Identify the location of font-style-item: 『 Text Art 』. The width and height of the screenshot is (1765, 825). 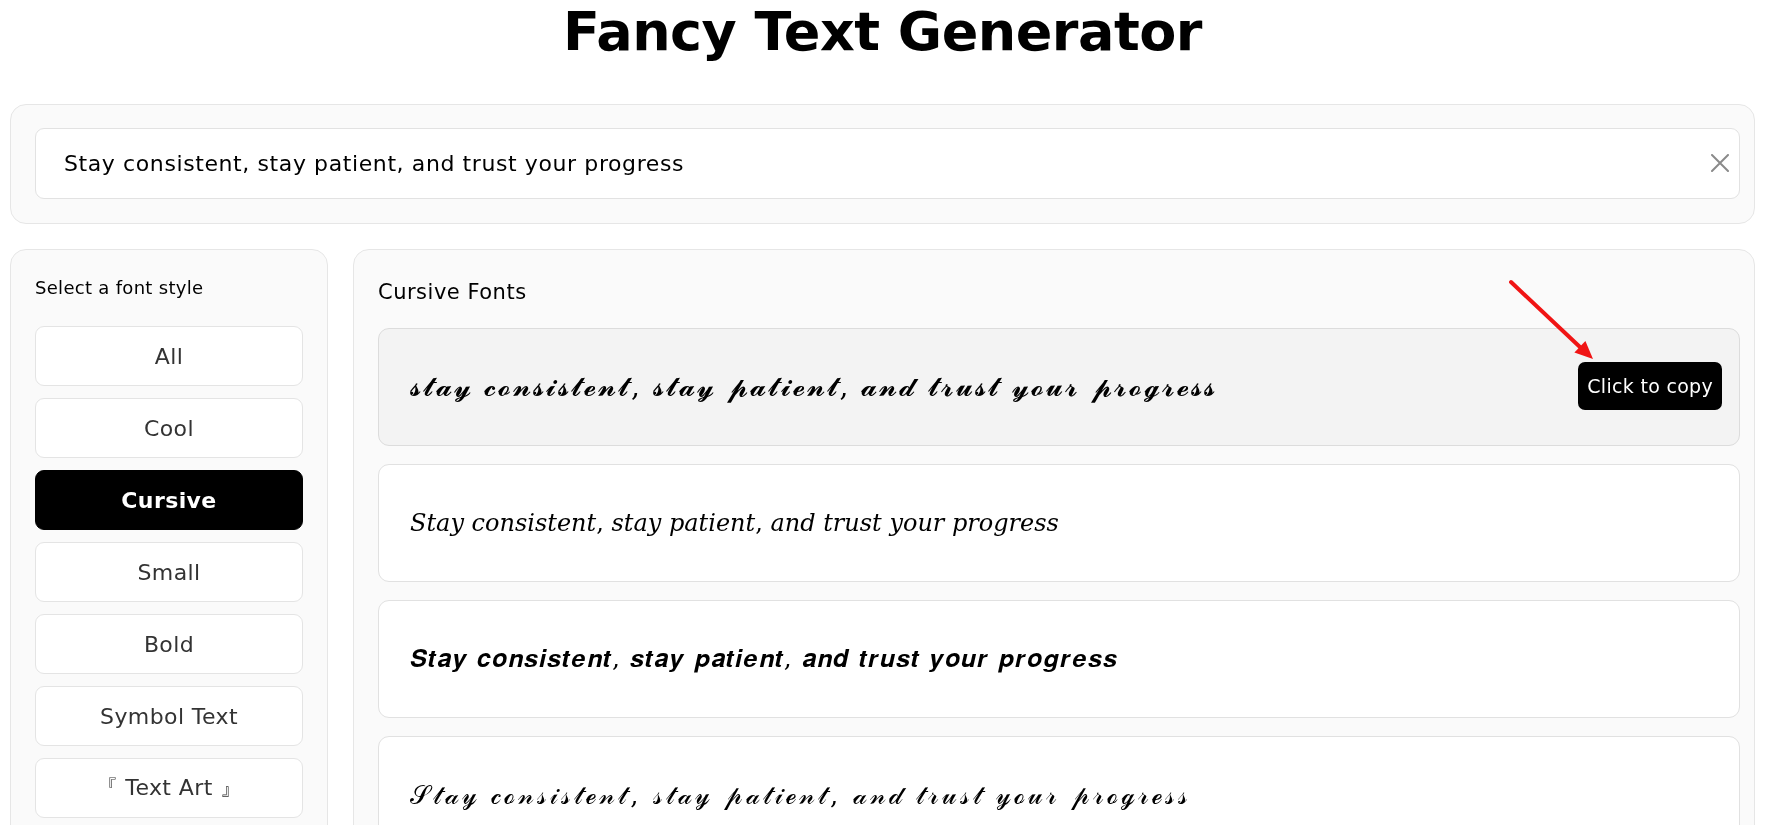
(169, 788).